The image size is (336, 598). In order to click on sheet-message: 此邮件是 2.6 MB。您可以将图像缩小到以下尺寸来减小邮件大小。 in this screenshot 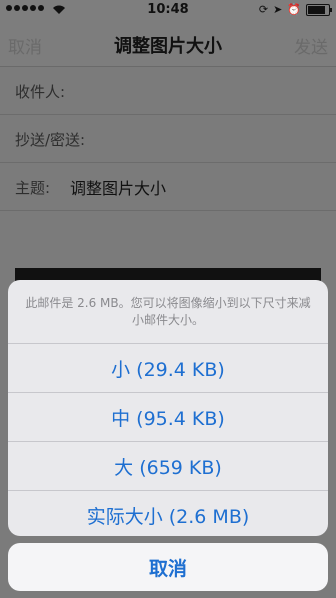, I will do `click(168, 311)`.